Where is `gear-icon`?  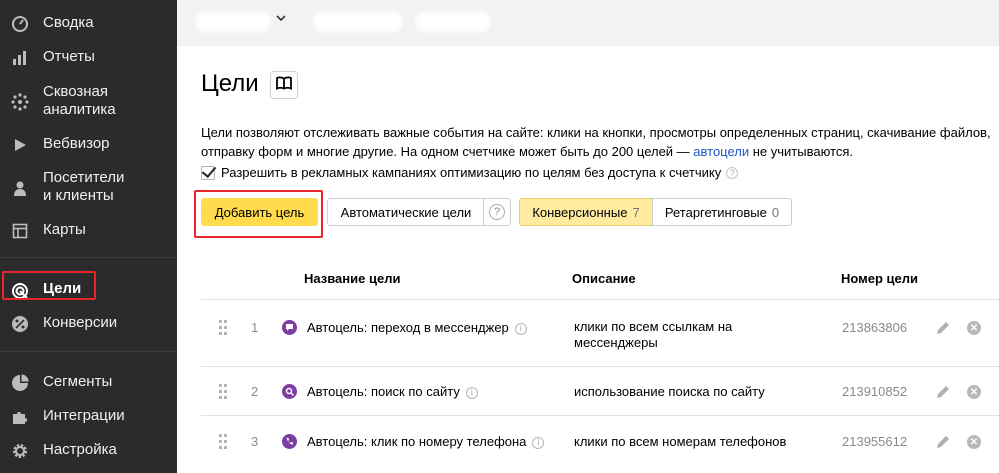
gear-icon is located at coordinates (20, 451).